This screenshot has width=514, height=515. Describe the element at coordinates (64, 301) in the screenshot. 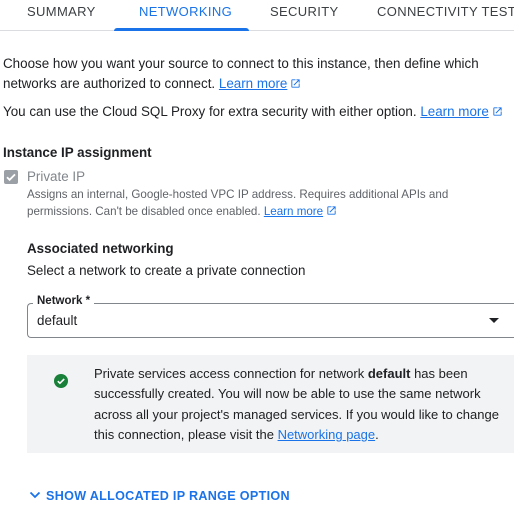

I see `network-field-label: Network *` at that location.